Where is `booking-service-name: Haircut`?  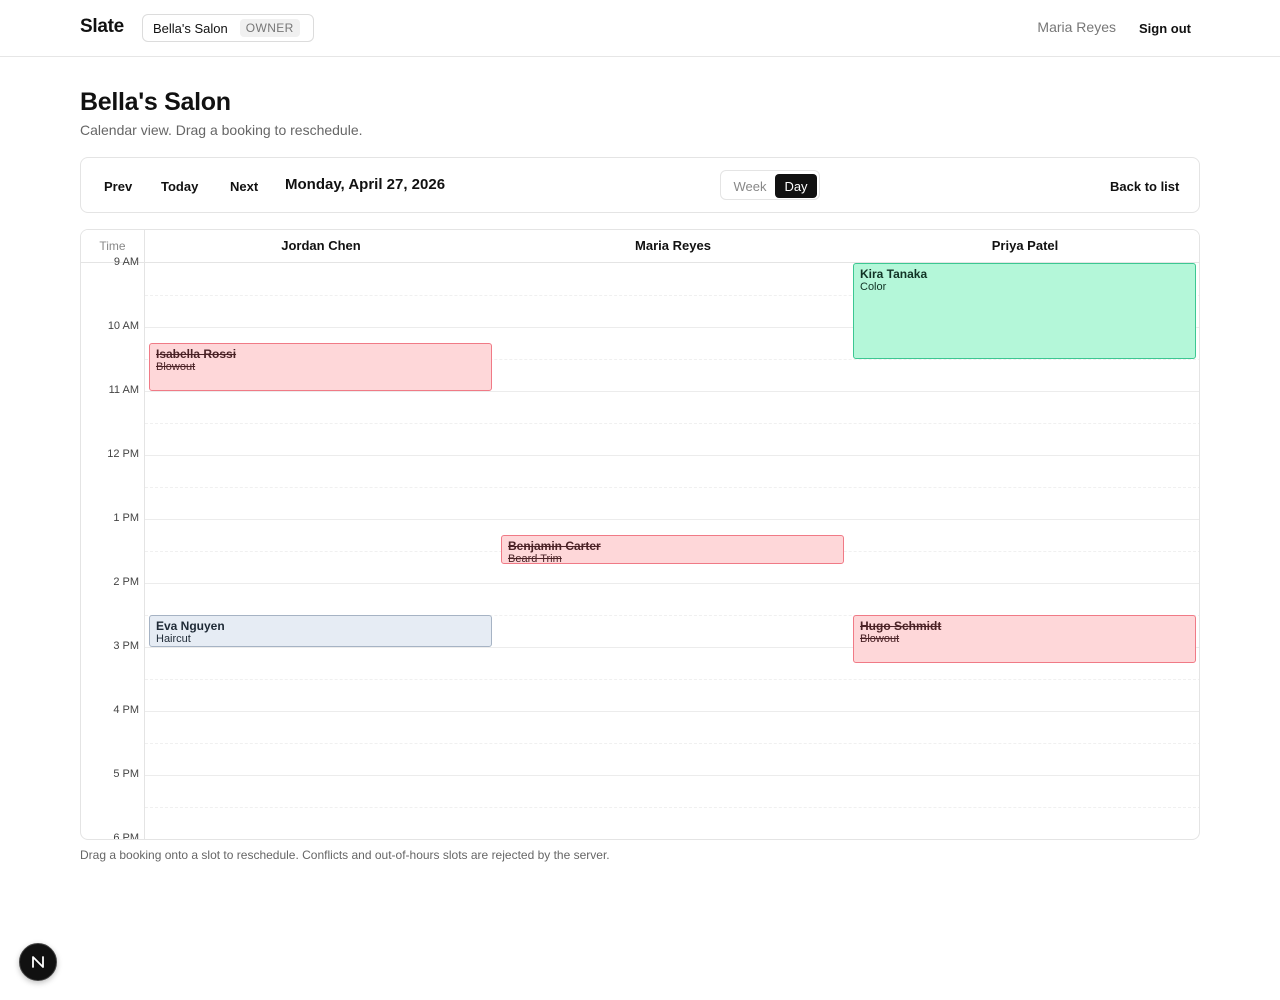
booking-service-name: Haircut is located at coordinates (173, 639).